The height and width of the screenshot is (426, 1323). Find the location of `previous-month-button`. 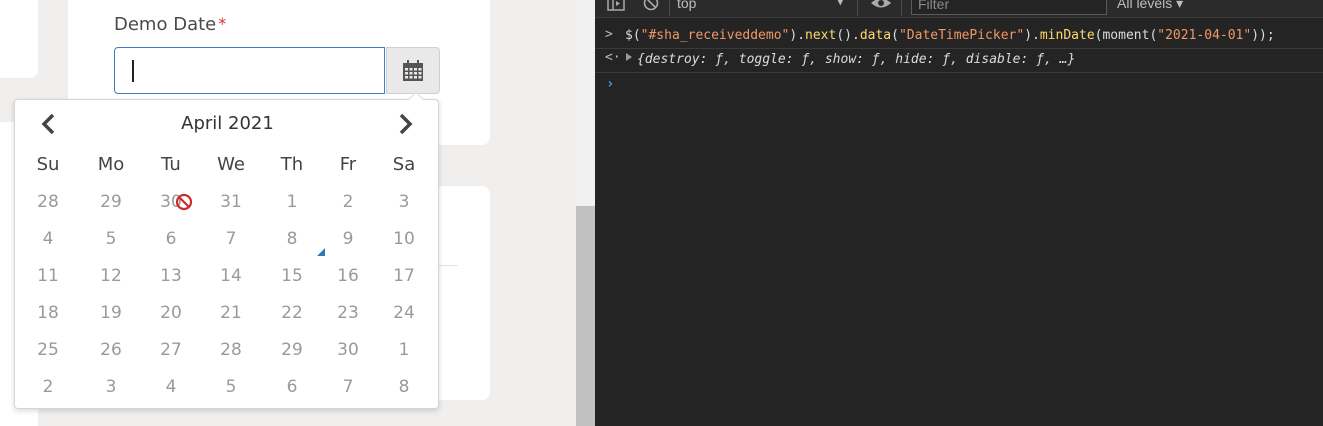

previous-month-button is located at coordinates (48, 124).